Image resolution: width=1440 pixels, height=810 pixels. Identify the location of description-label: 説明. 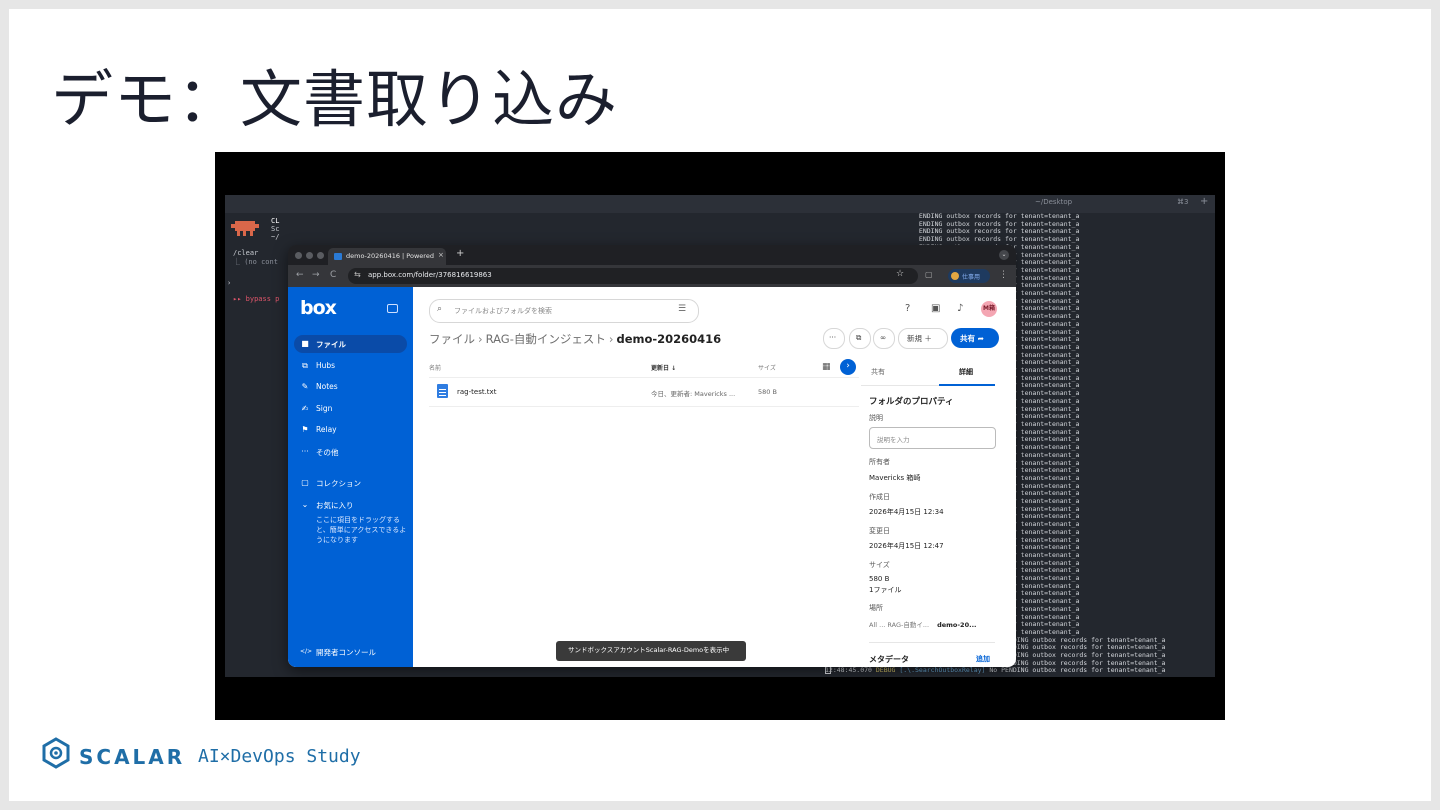
(876, 418).